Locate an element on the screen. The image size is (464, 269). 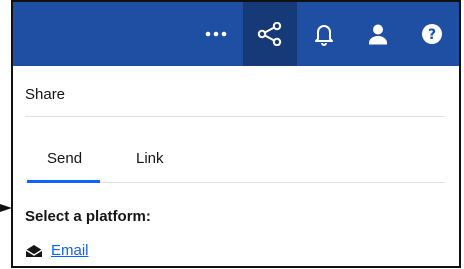
overflow-menu-button is located at coordinates (216, 34).